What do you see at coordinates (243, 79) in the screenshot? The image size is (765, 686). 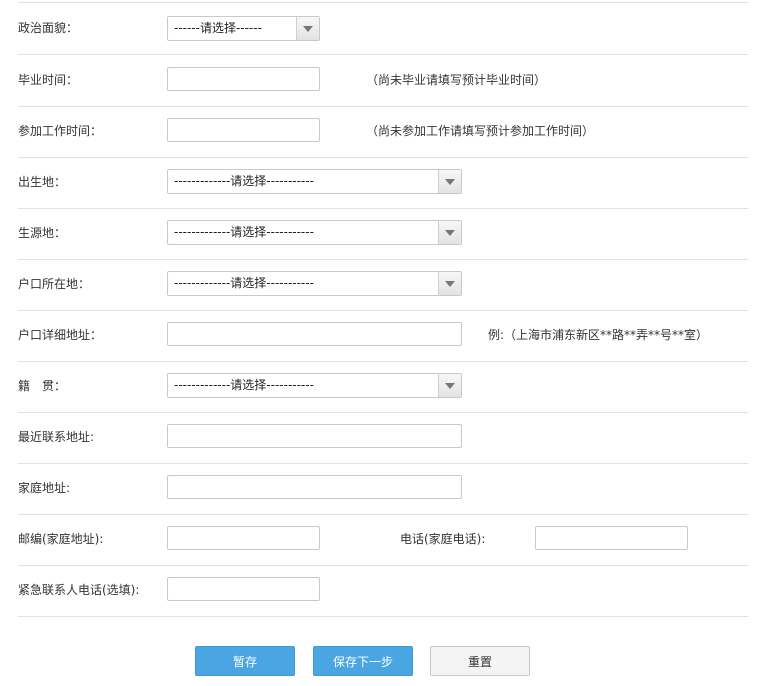 I see `graduation-input` at bounding box center [243, 79].